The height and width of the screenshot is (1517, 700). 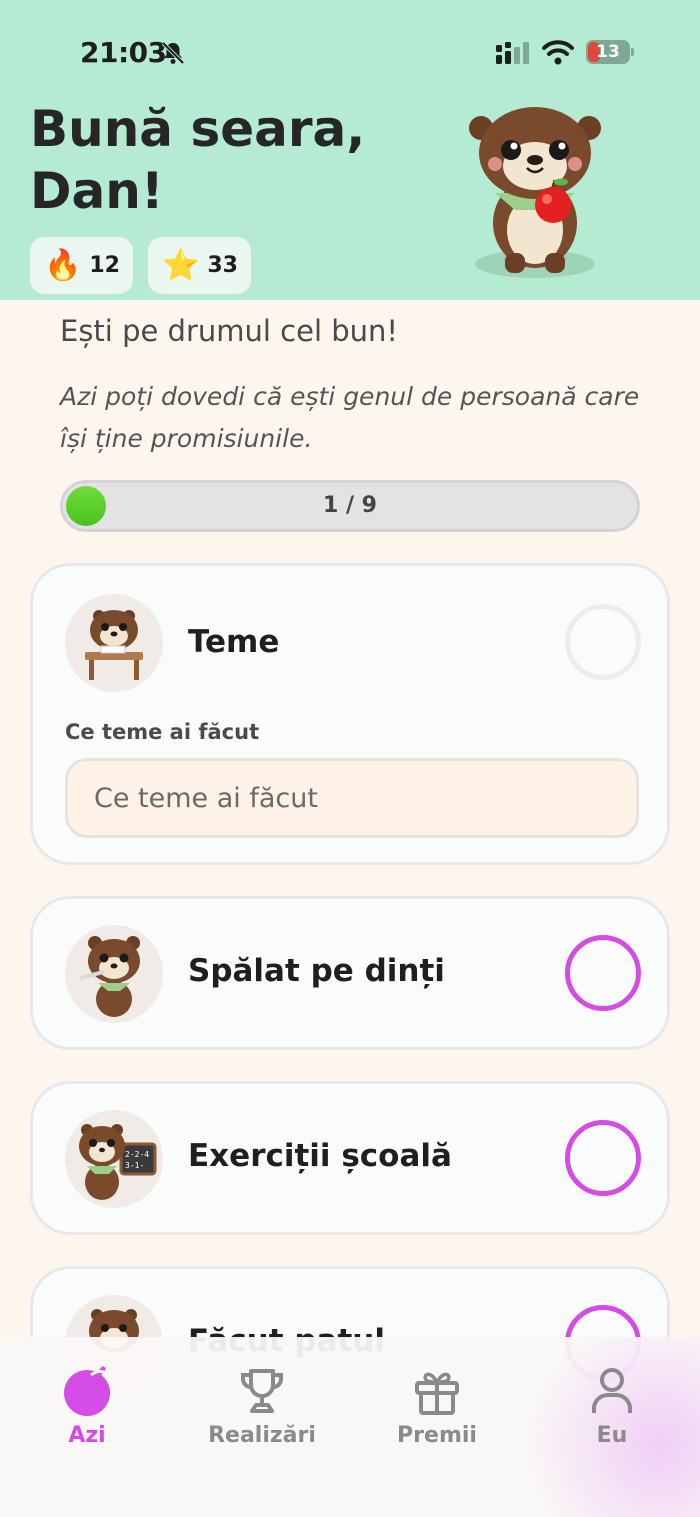 What do you see at coordinates (437, 1393) in the screenshot?
I see `gift-icon` at bounding box center [437, 1393].